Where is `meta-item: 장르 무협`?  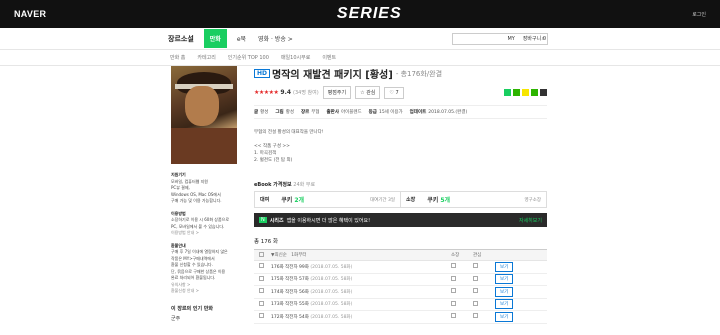 meta-item: 장르 무협 is located at coordinates (310, 112).